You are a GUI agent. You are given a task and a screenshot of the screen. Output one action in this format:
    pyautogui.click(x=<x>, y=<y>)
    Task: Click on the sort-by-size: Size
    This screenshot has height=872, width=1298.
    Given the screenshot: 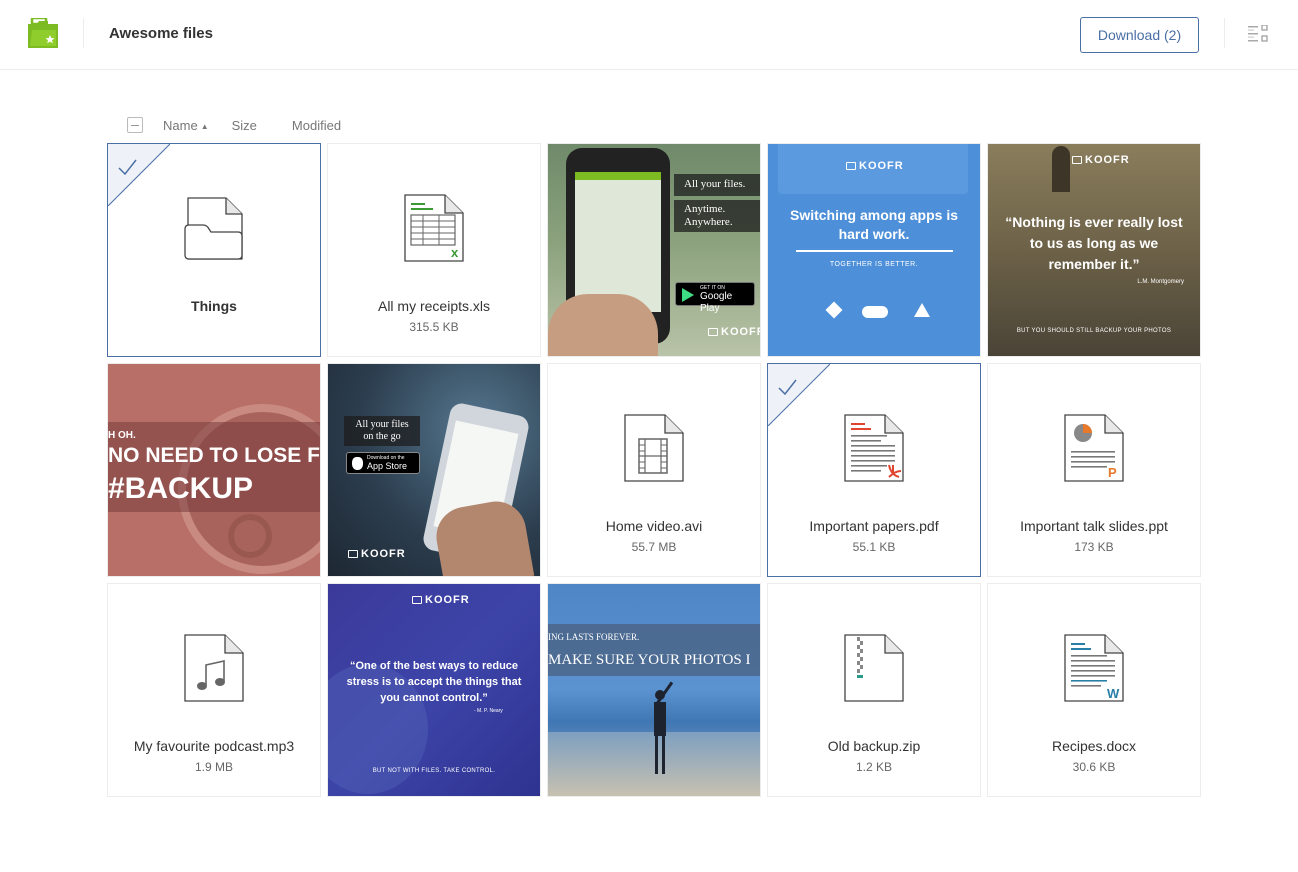 What is the action you would take?
    pyautogui.click(x=244, y=125)
    